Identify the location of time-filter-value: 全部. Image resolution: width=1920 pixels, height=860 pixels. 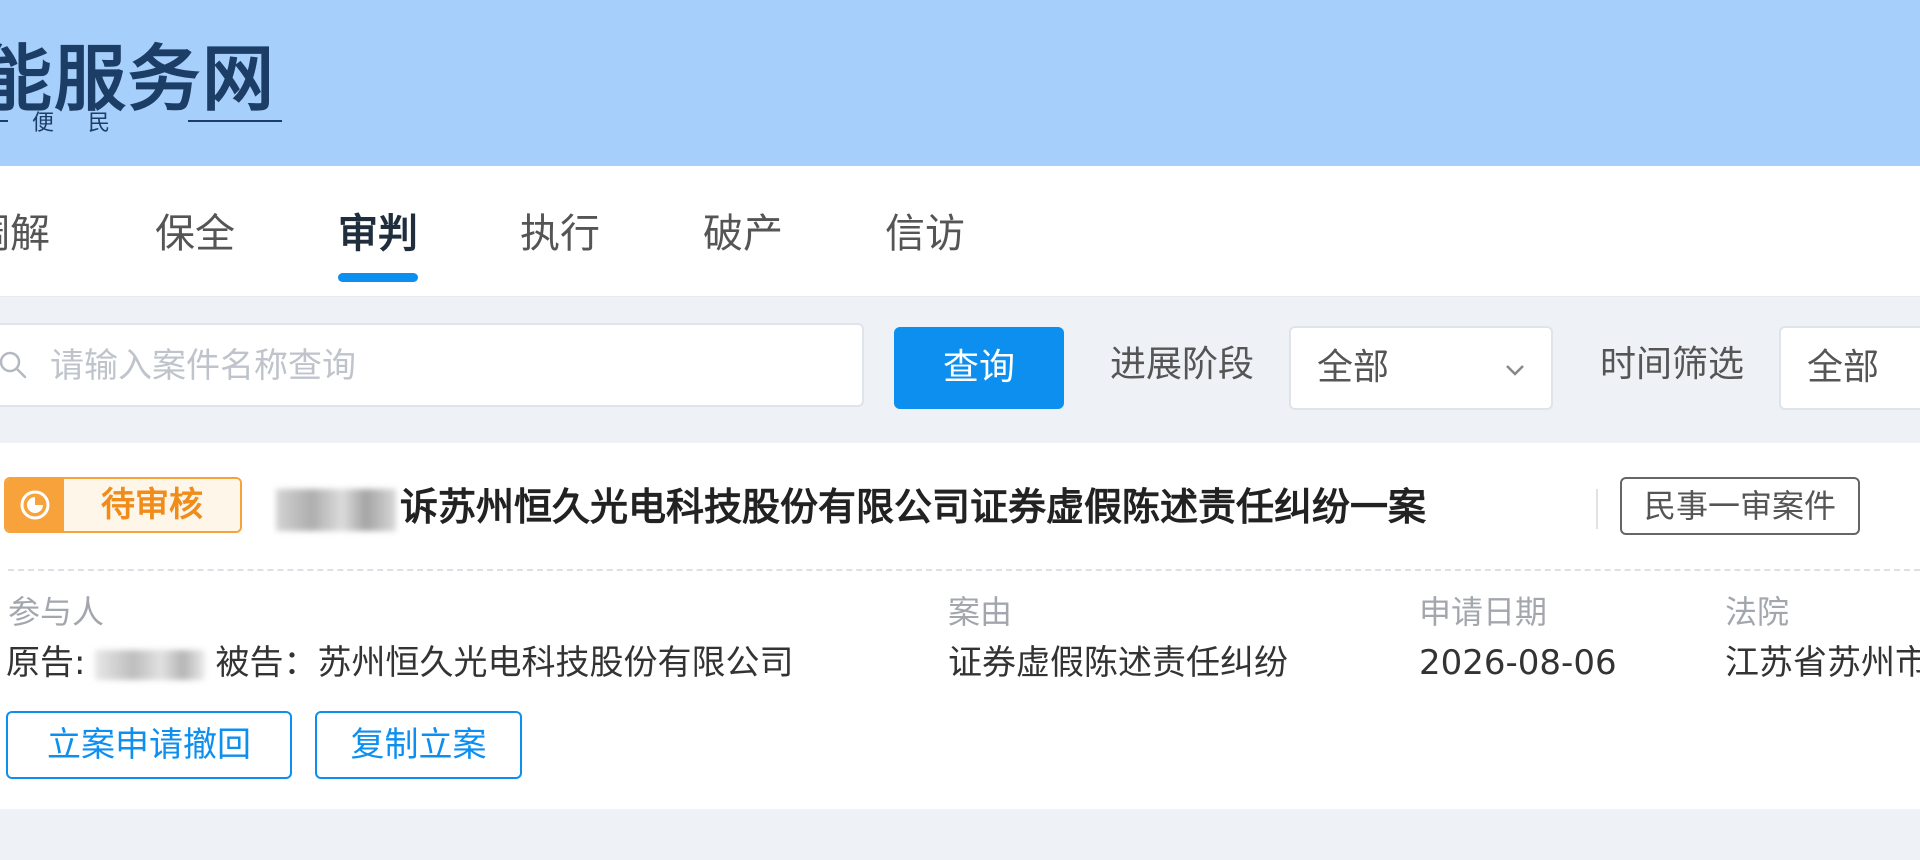
(1843, 367).